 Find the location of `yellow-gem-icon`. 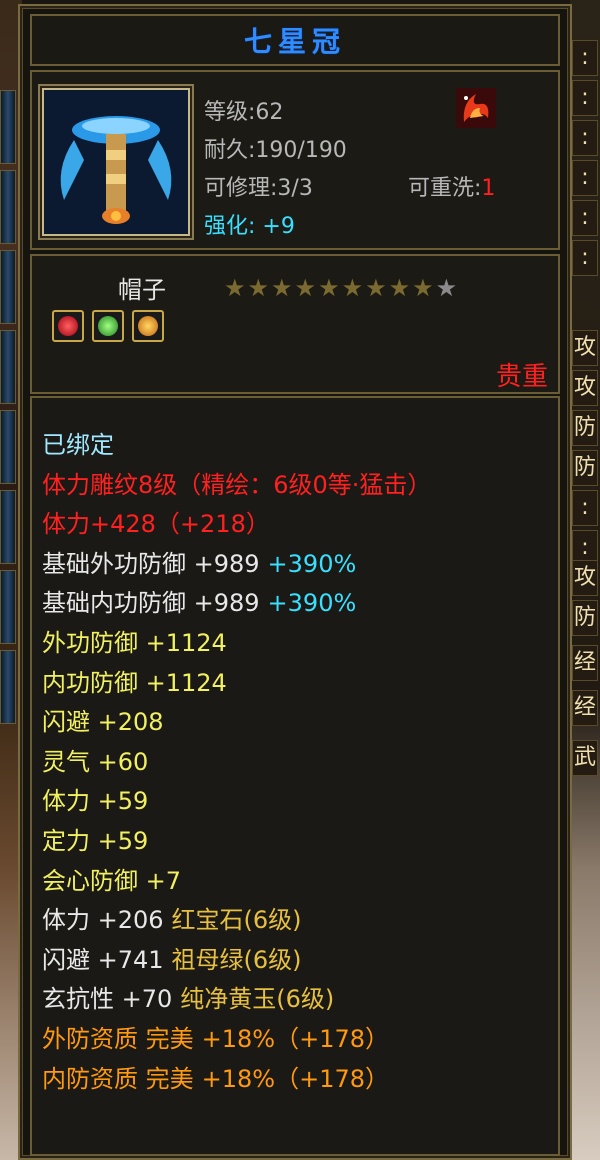

yellow-gem-icon is located at coordinates (148, 326).